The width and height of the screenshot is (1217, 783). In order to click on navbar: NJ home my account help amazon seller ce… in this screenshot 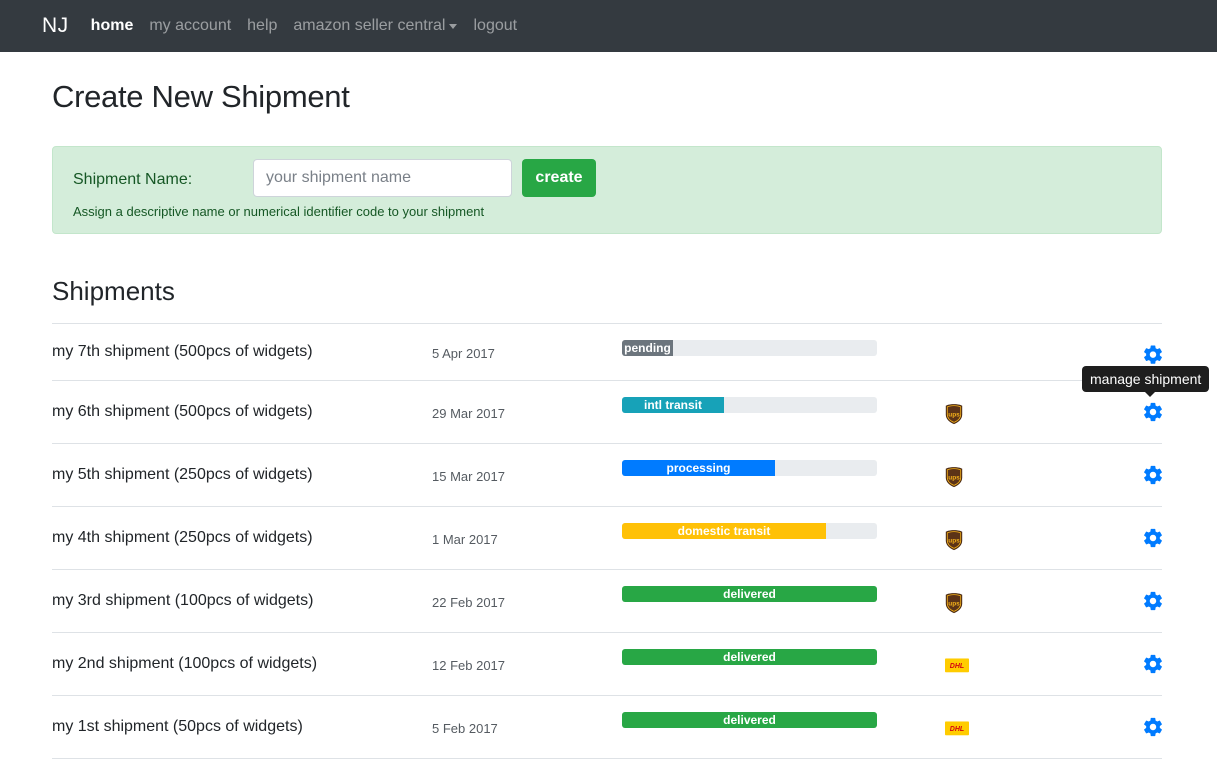, I will do `click(608, 26)`.